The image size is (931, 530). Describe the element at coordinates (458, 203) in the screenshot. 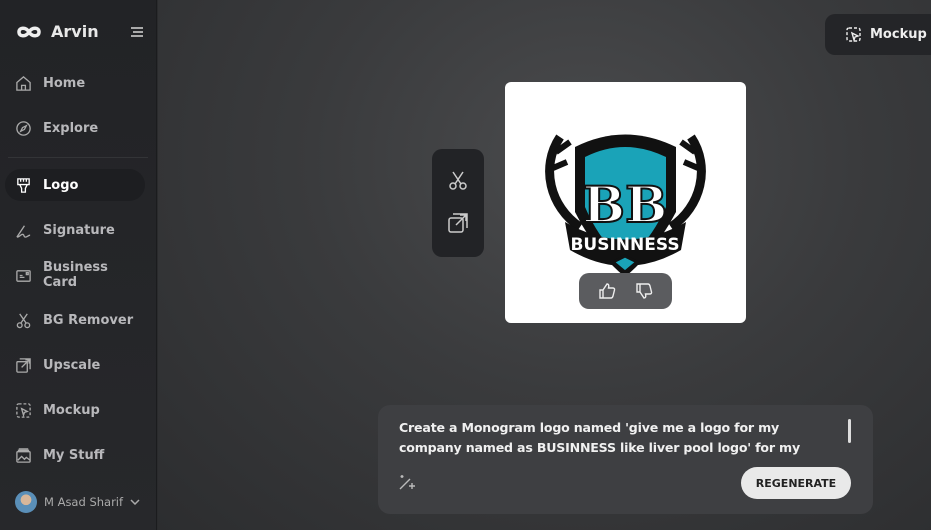

I see `image-tools` at that location.